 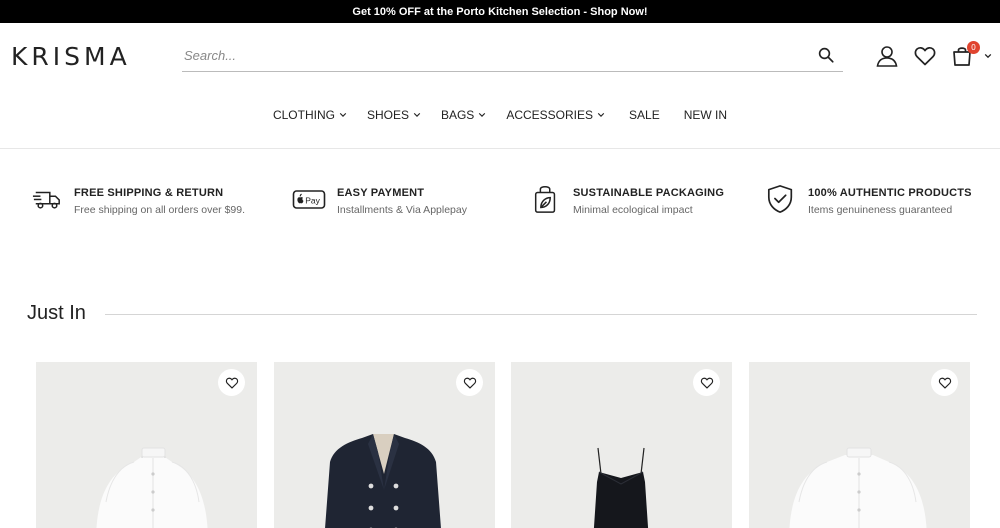 What do you see at coordinates (541, 314) in the screenshot?
I see `section-divider` at bounding box center [541, 314].